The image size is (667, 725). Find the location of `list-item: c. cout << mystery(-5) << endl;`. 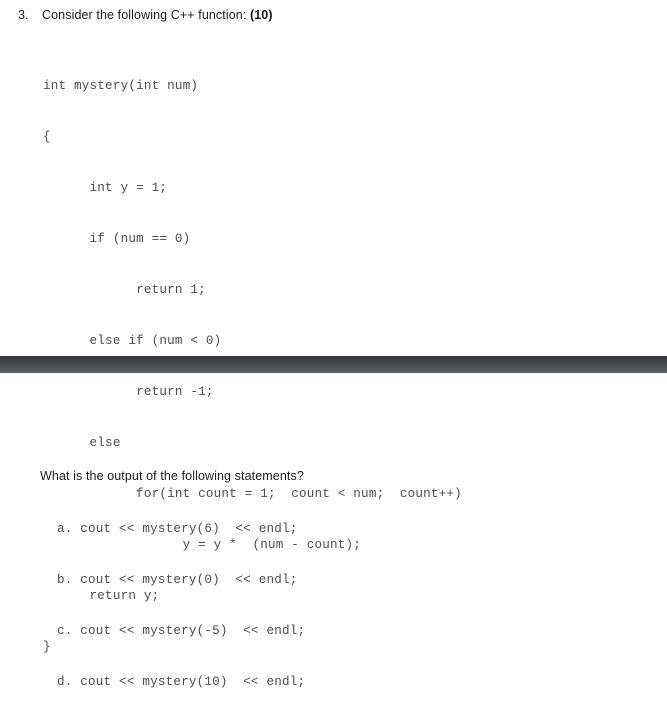

list-item: c. cout << mystery(-5) << endl; is located at coordinates (181, 631).